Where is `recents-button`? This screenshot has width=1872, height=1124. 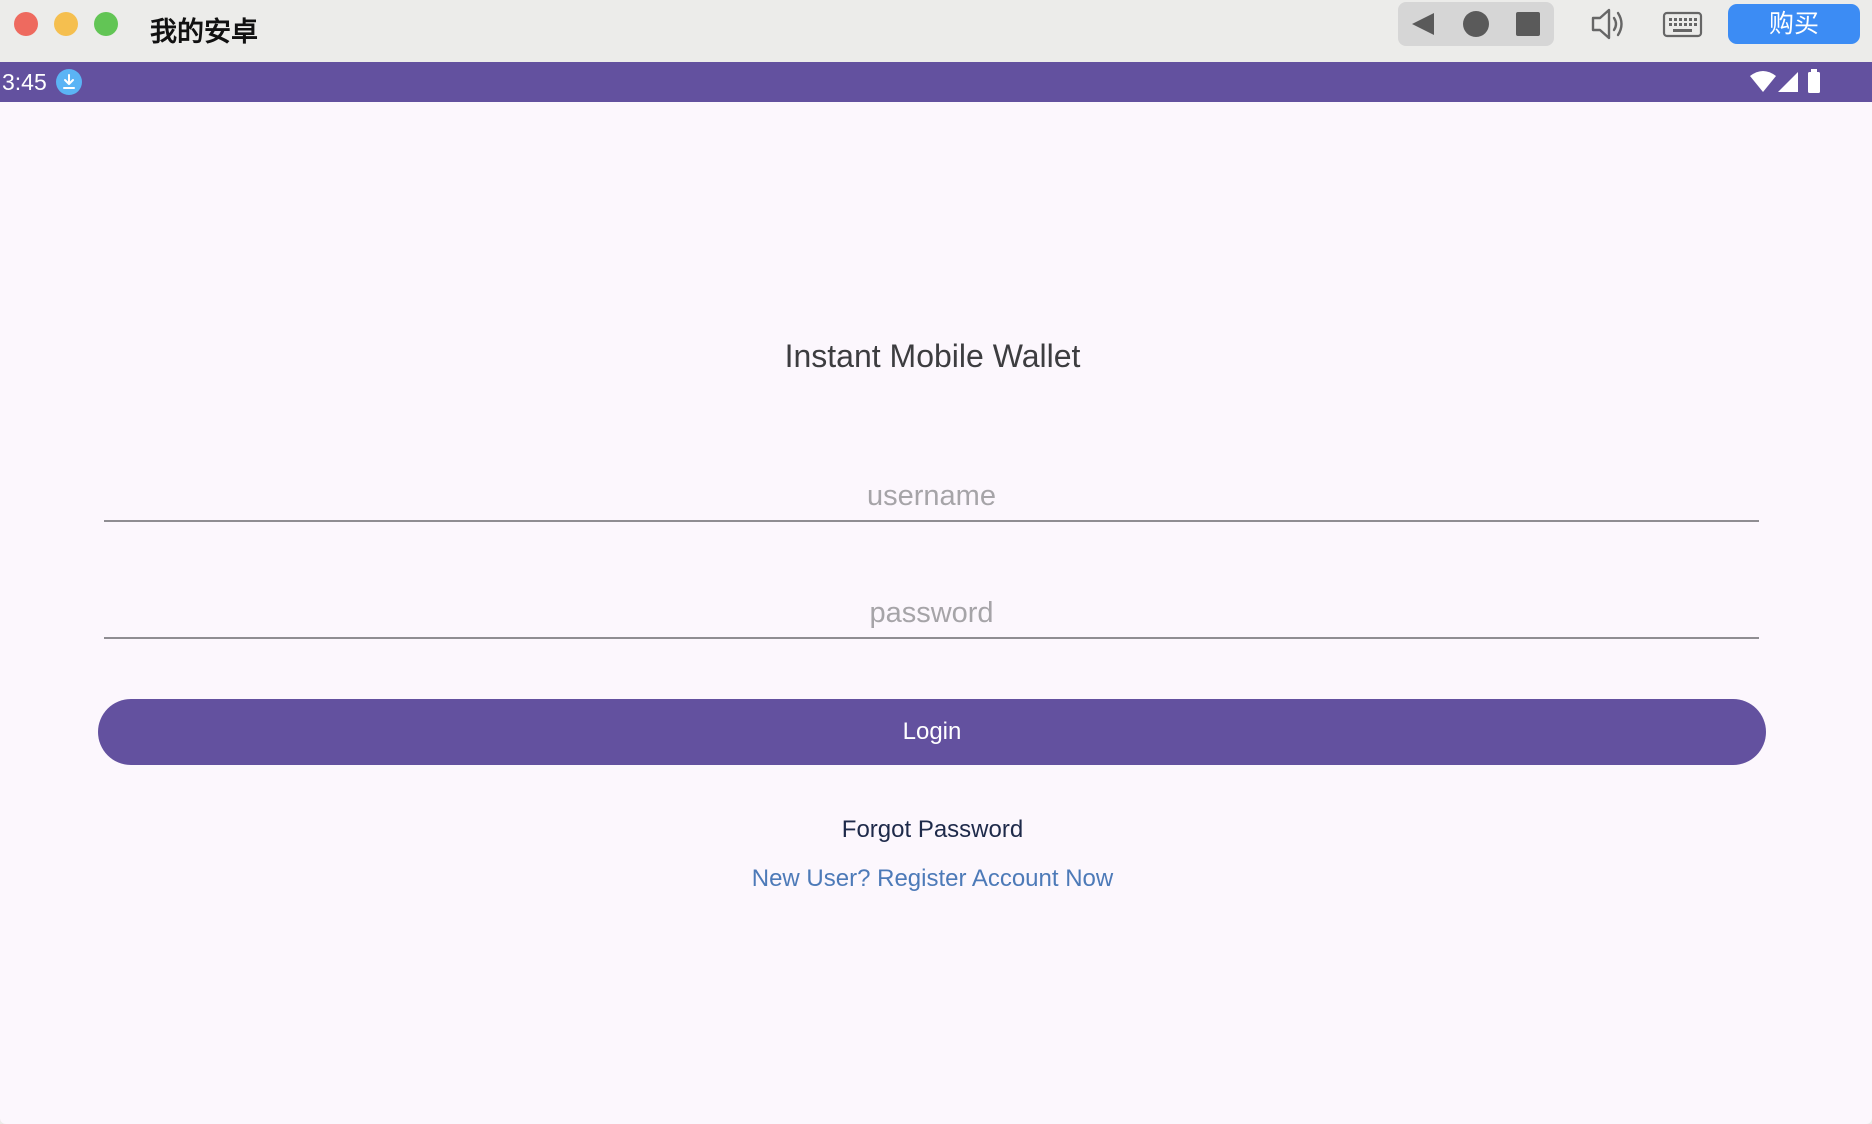 recents-button is located at coordinates (1528, 24).